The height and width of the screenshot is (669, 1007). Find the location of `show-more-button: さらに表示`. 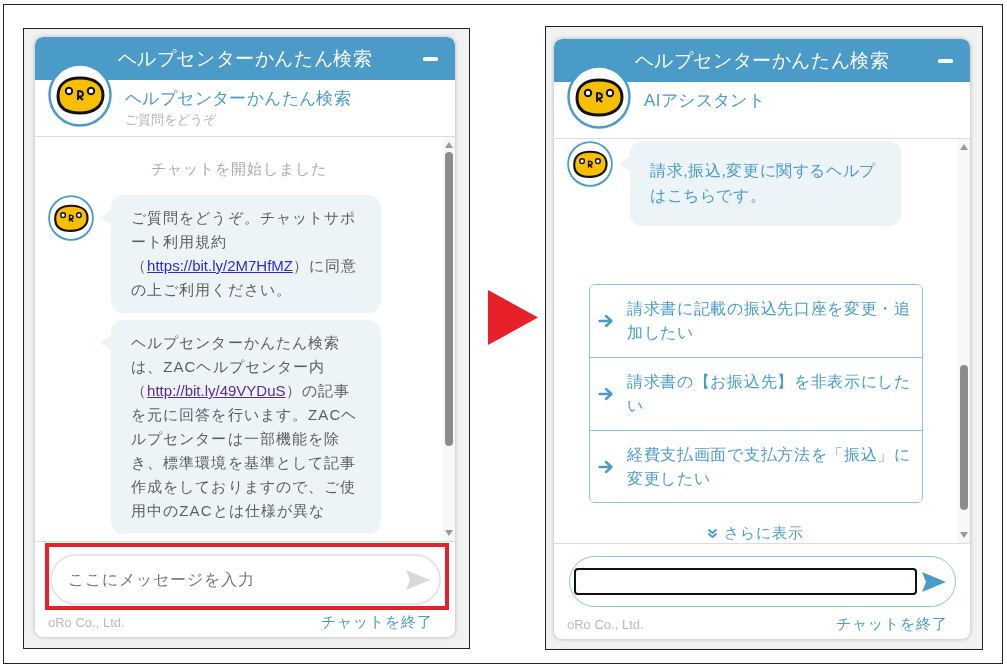

show-more-button: さらに表示 is located at coordinates (756, 533).